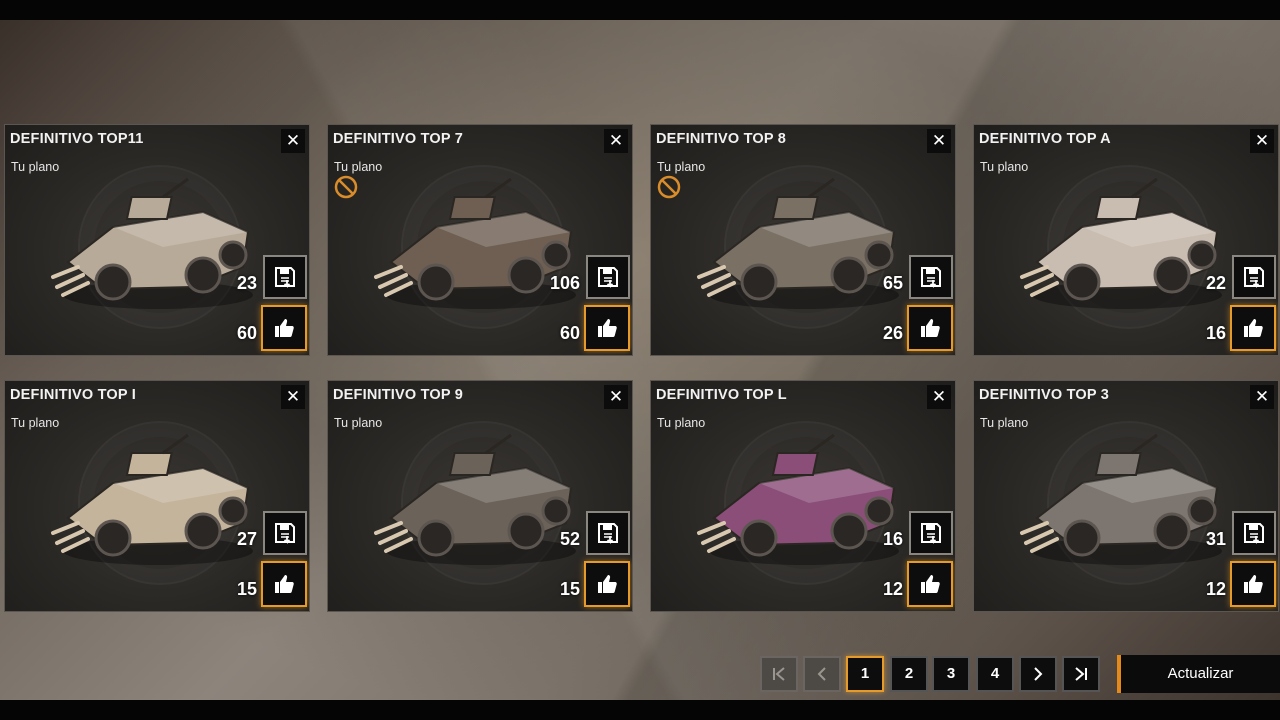 This screenshot has height=720, width=1280. I want to click on blueprint-title: DEFINITIVO TOP I, so click(73, 395).